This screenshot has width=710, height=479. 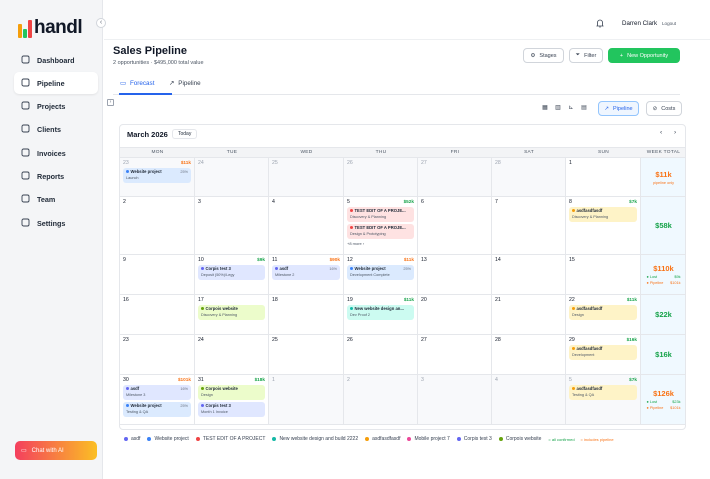 What do you see at coordinates (51, 107) in the screenshot?
I see `sidebar-item-label: Projects` at bounding box center [51, 107].